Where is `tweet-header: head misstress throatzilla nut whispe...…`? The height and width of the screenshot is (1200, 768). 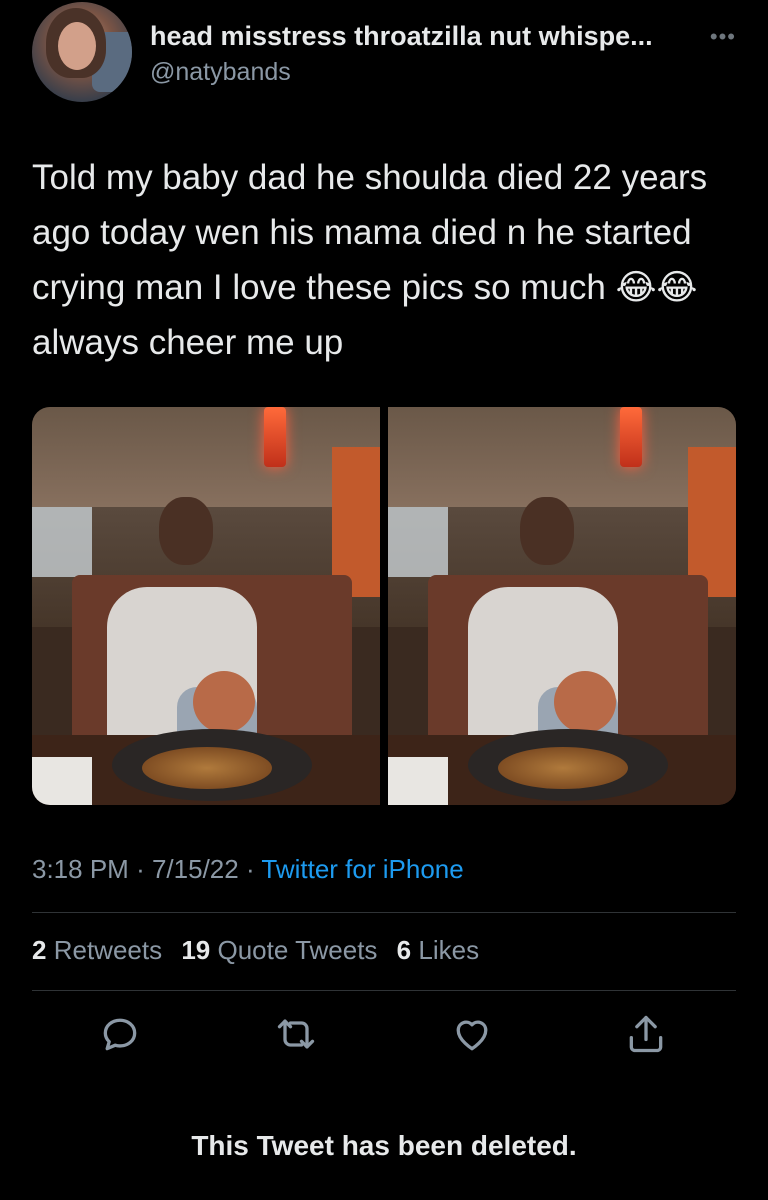 tweet-header: head misstress throatzilla nut whispe...… is located at coordinates (384, 54).